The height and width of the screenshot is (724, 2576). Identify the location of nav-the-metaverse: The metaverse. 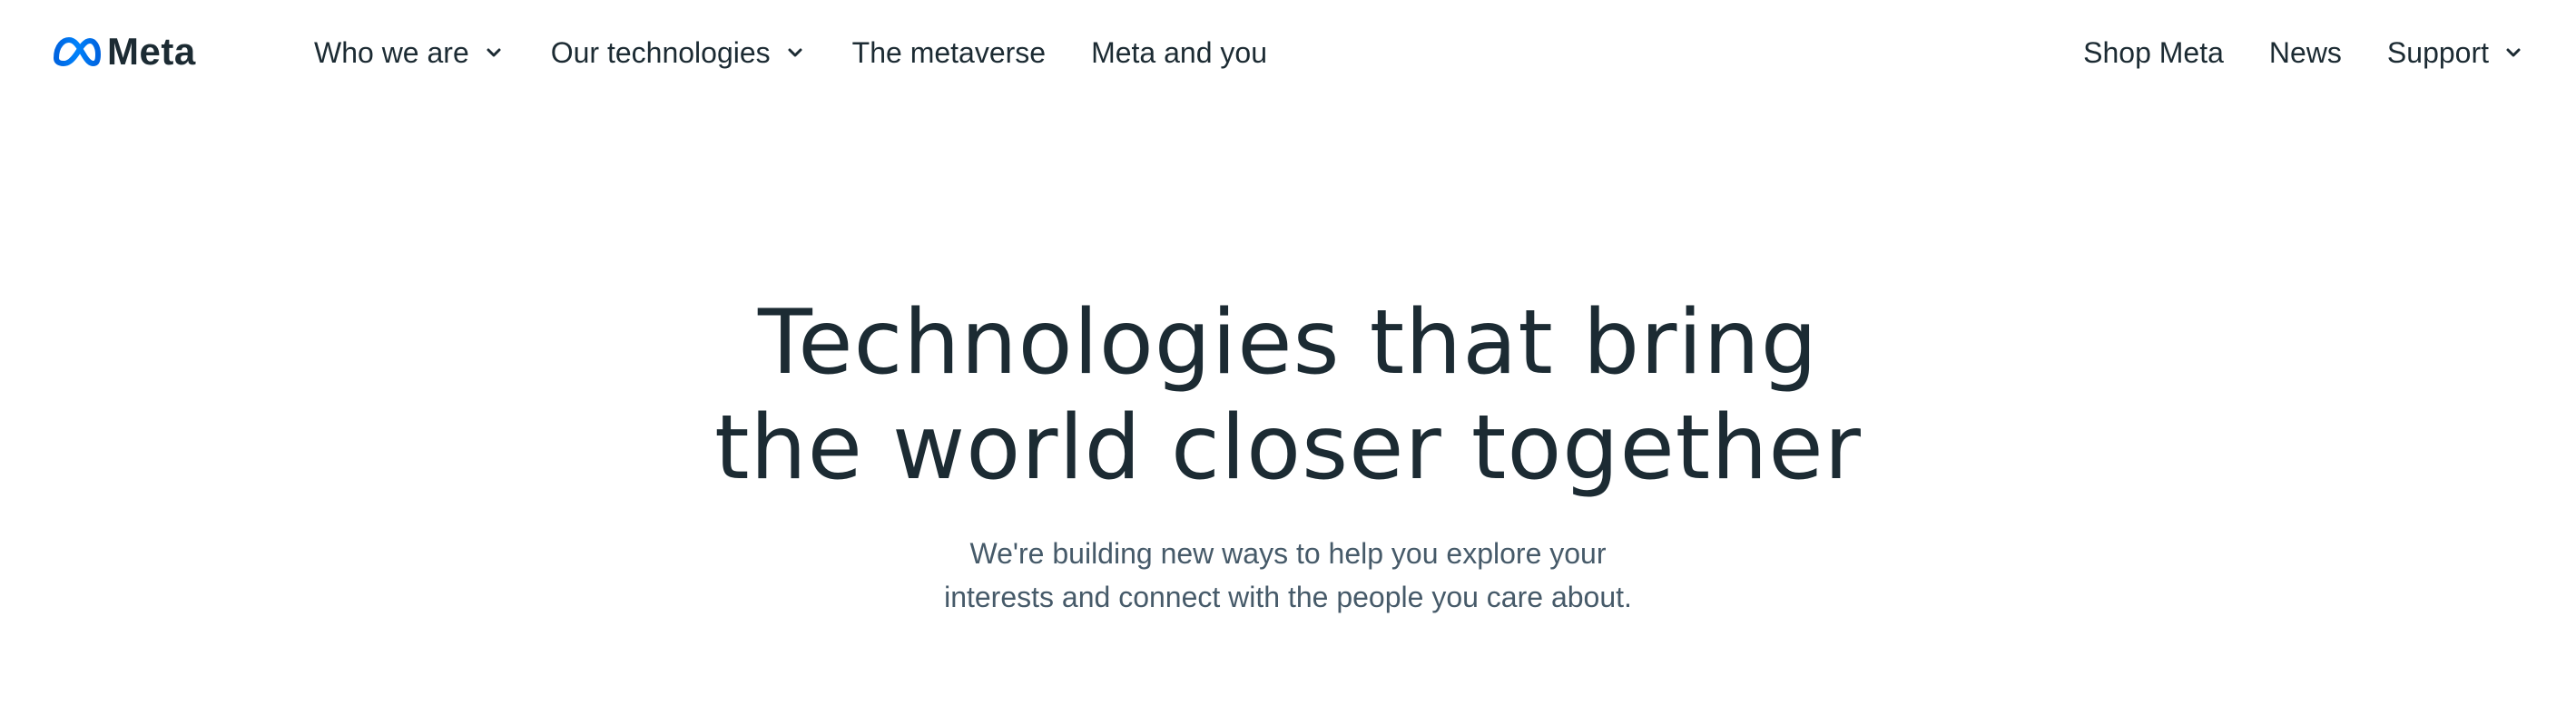
(949, 53).